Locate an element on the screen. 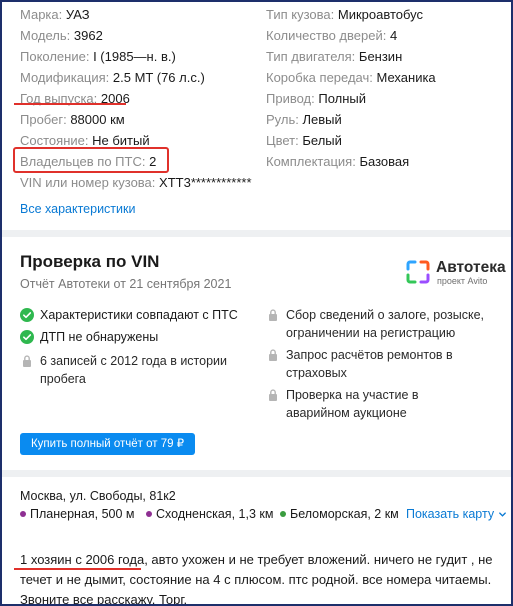 This screenshot has height=606, width=513. owners-highlight-box is located at coordinates (91, 160).